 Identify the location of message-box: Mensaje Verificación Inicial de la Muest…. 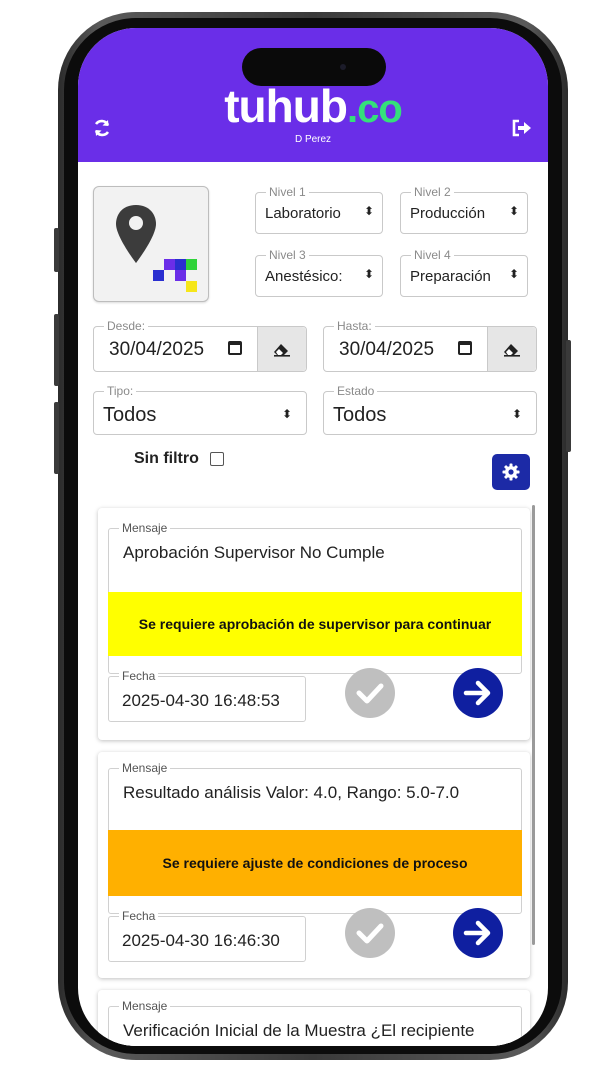
(315, 1022).